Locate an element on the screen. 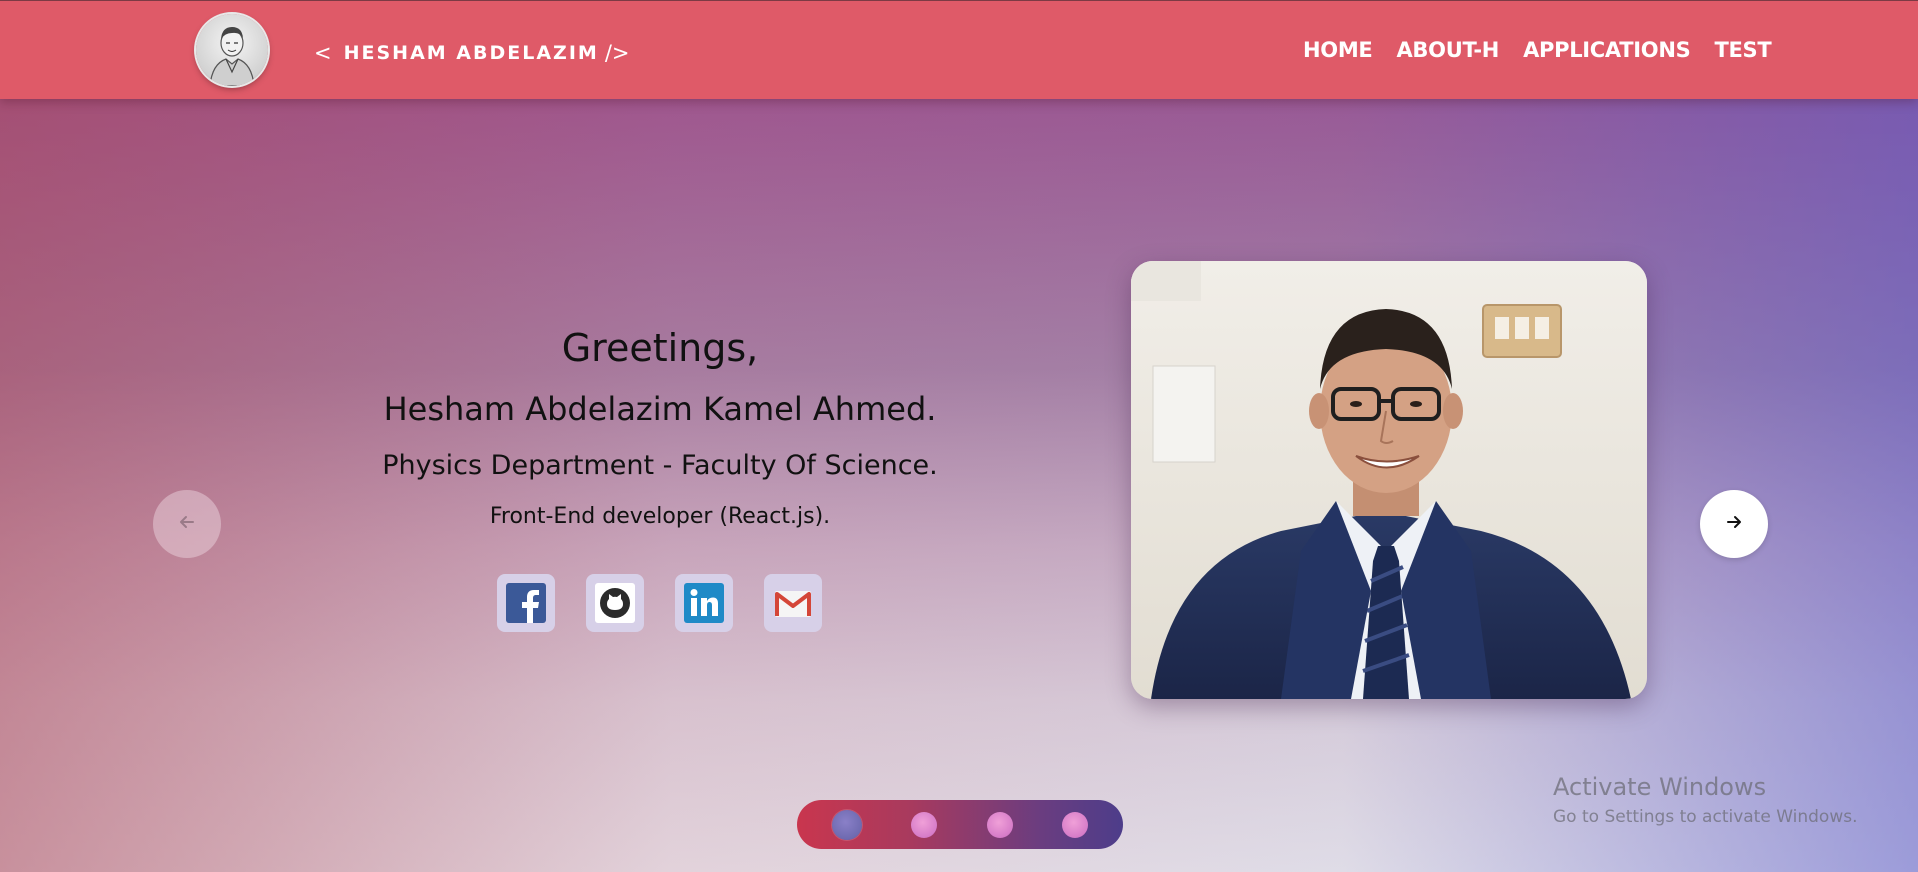  carousel-next-button is located at coordinates (1734, 524).